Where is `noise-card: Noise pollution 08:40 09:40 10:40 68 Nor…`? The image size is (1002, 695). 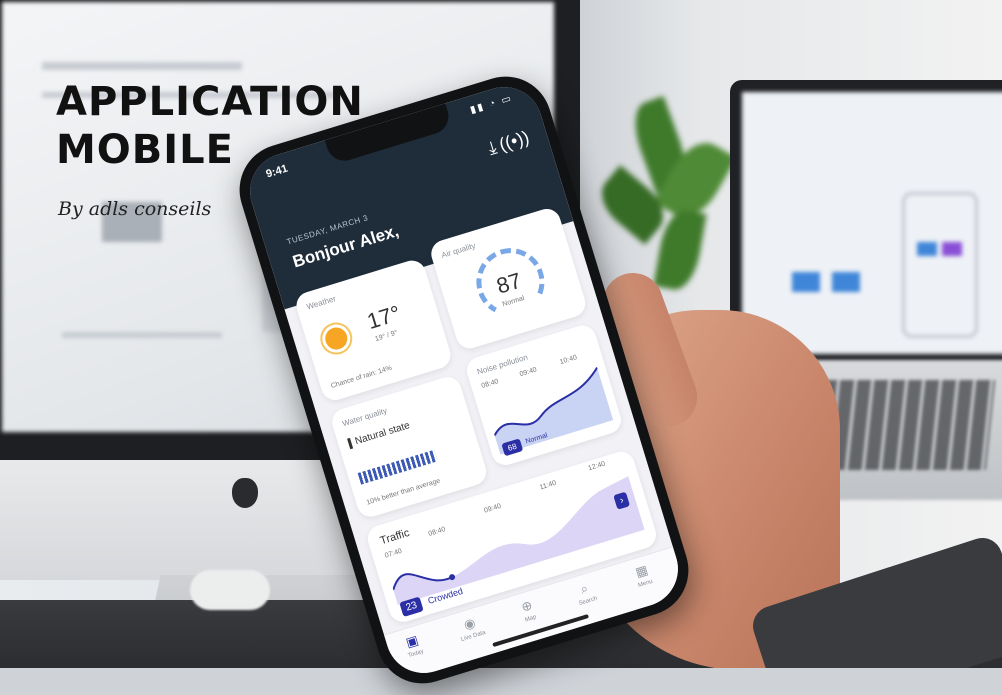 noise-card: Noise pollution 08:40 09:40 10:40 68 Nor… is located at coordinates (544, 395).